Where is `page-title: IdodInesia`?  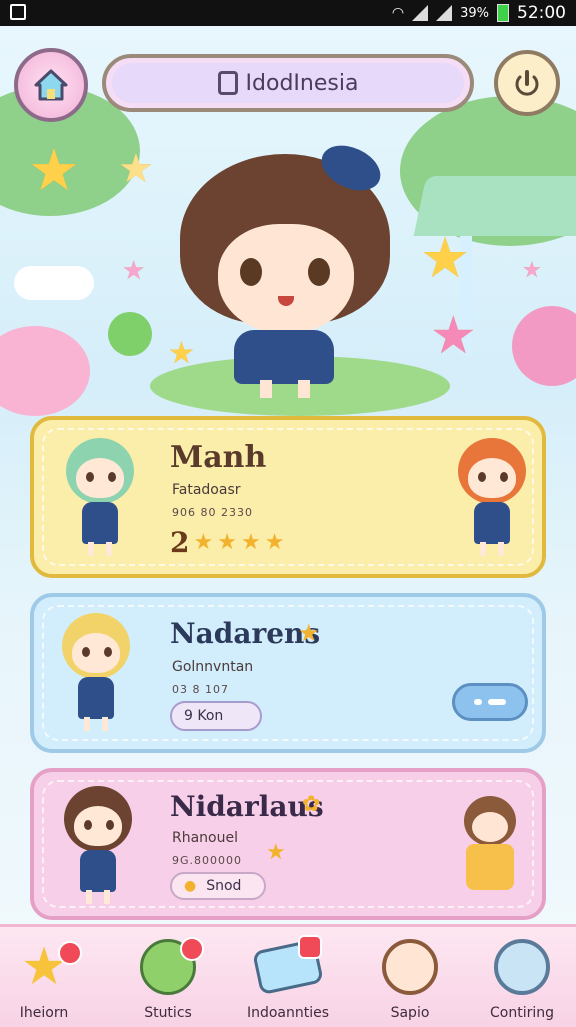 page-title: IdodInesia is located at coordinates (302, 83).